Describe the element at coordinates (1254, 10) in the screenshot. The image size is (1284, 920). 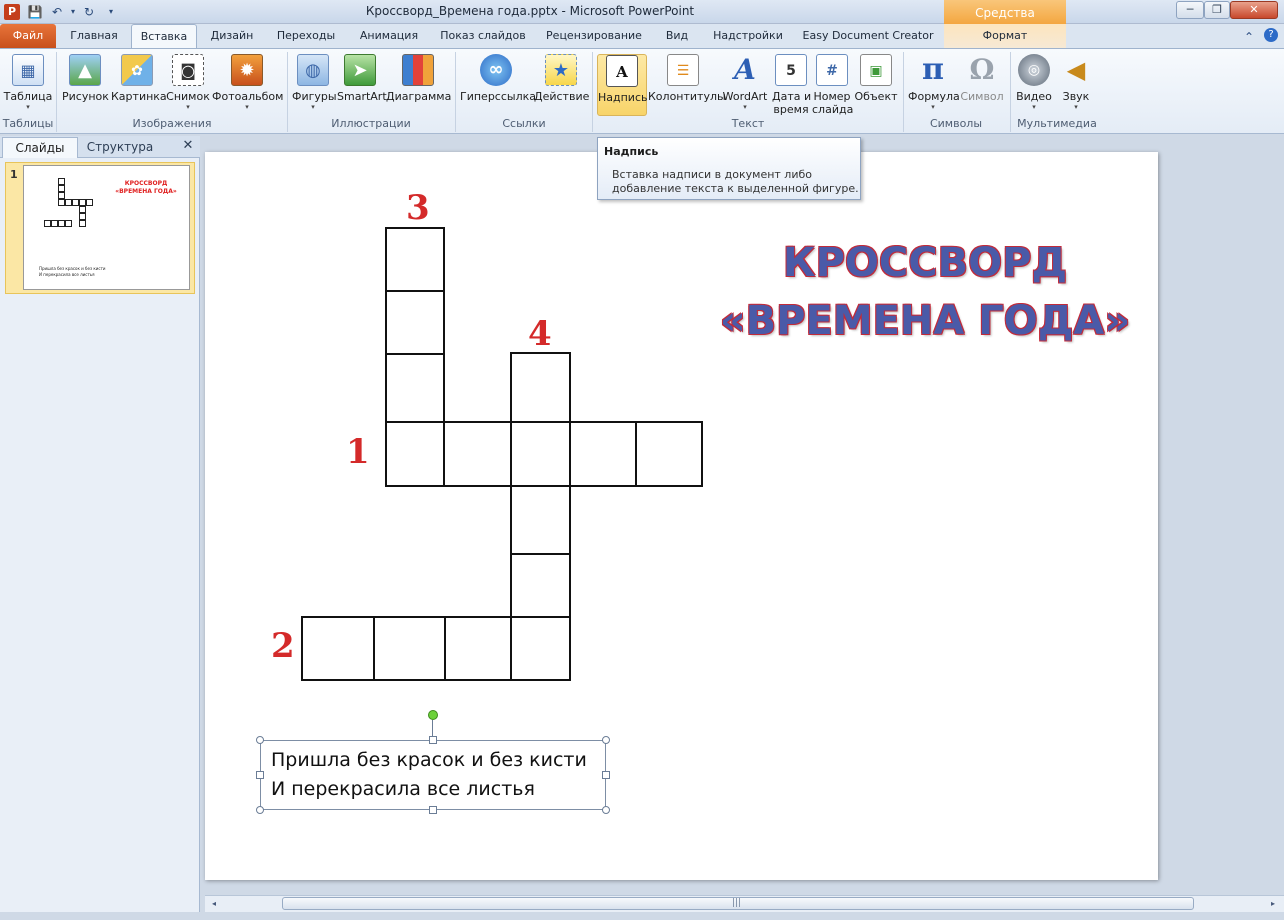
I see `close-window-button: ✕` at that location.